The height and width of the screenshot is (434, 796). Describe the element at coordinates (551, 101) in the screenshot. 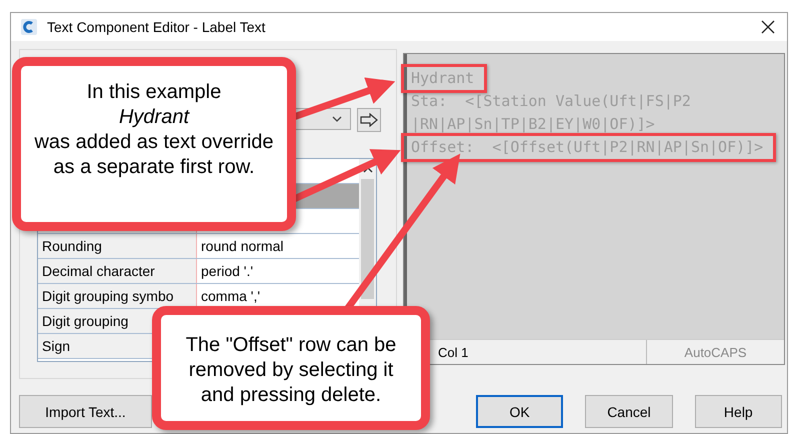

I see `editor-line: Sta: <[Station Value(Uft|FS|P2` at that location.